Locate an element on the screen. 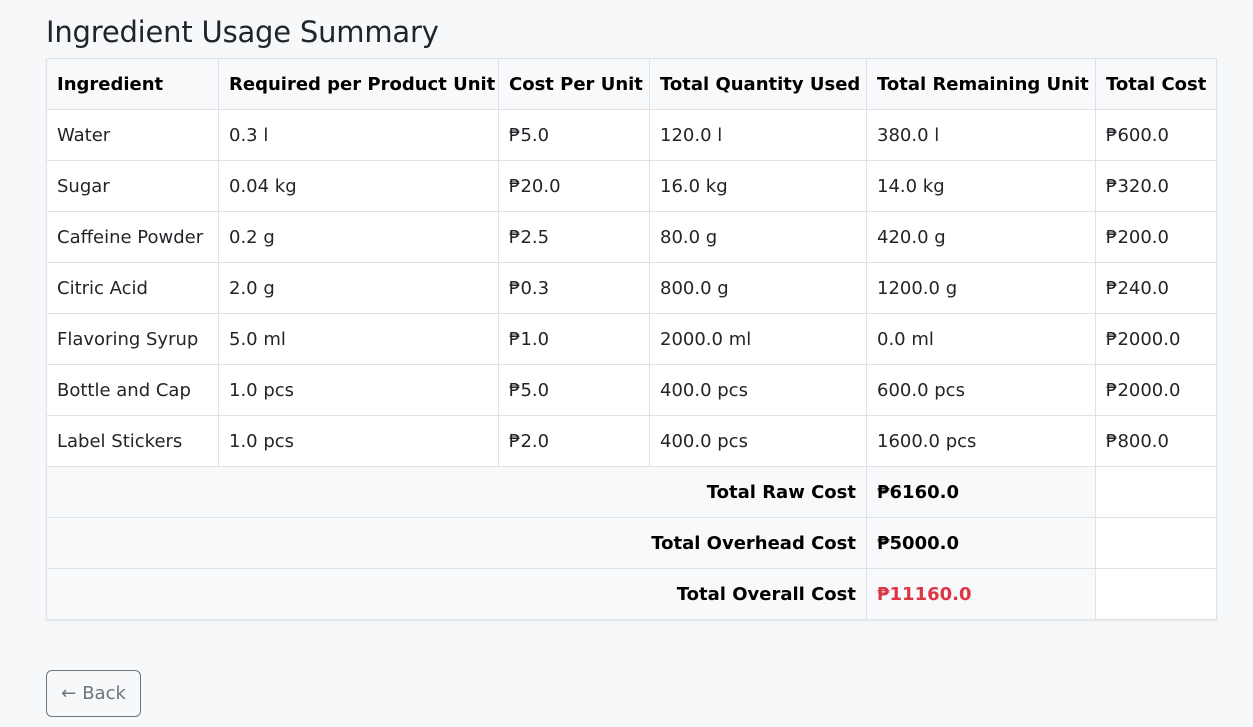 The height and width of the screenshot is (727, 1253). header-cost-per-unit: Cost Per Unit is located at coordinates (574, 84).